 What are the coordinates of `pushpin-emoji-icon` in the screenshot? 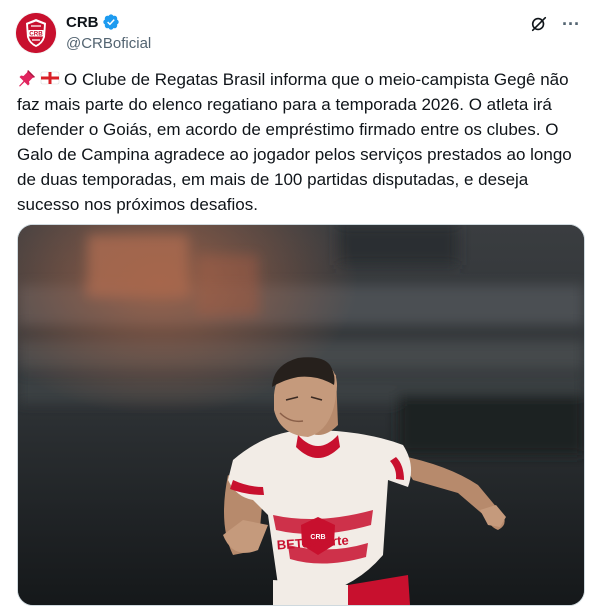 It's located at (27, 78).